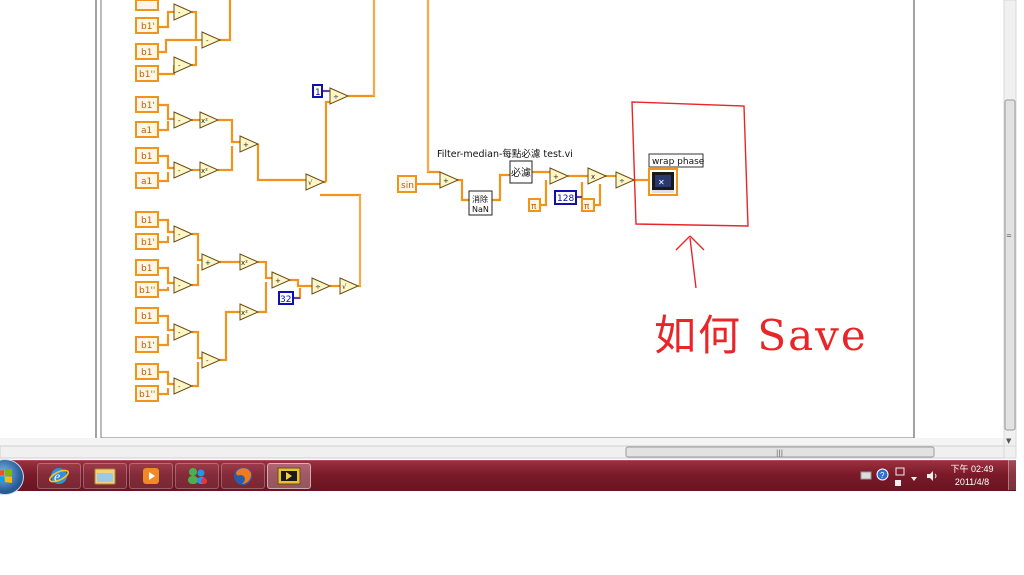  I want to click on const-32: 32, so click(286, 298).